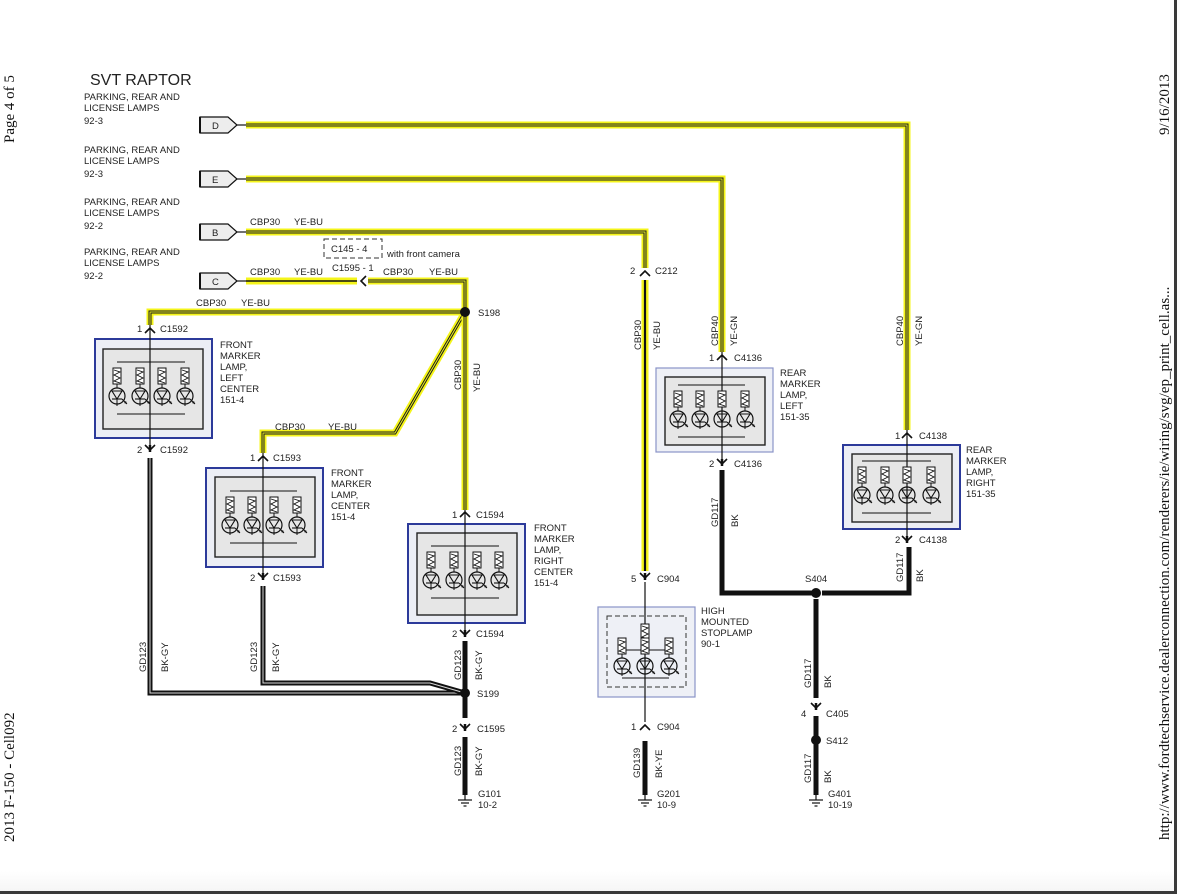  What do you see at coordinates (132, 264) in the screenshot?
I see `input-c-label: PARKING, REAR AND LICENSE LAMPS 92-2` at bounding box center [132, 264].